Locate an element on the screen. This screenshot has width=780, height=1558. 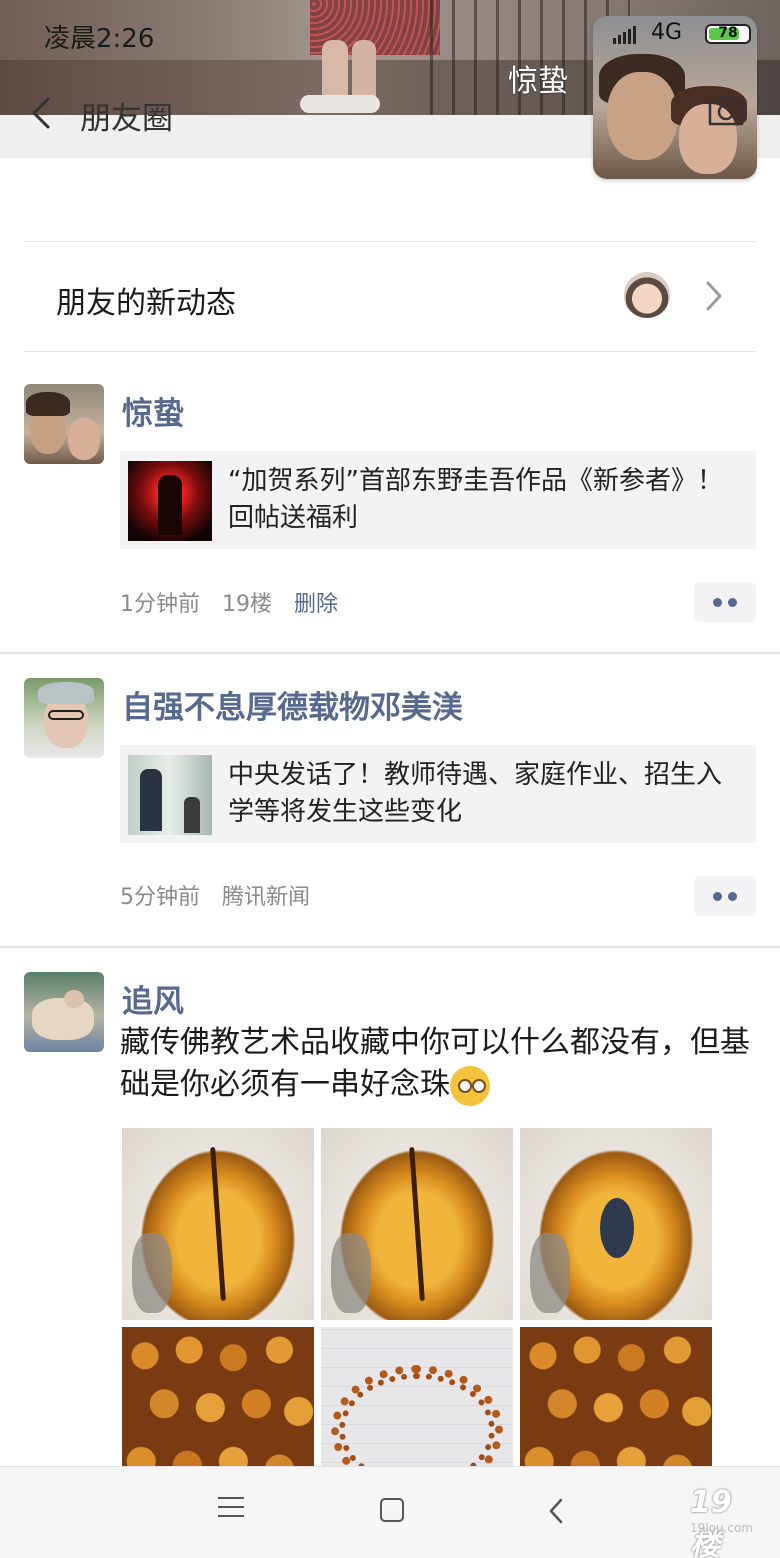
back-icon is located at coordinates (556, 1511).